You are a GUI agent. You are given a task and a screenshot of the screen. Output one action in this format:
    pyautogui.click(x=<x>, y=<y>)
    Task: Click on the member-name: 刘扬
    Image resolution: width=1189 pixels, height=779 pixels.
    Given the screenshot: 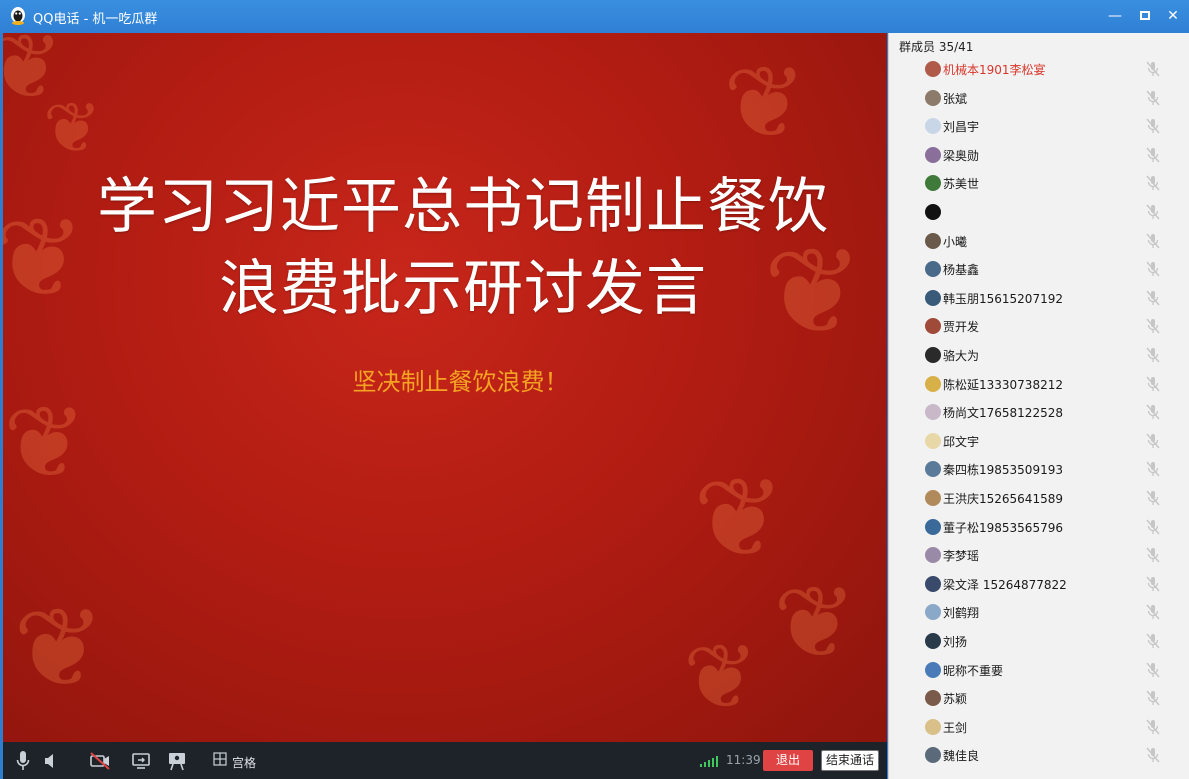 What is the action you would take?
    pyautogui.click(x=955, y=642)
    